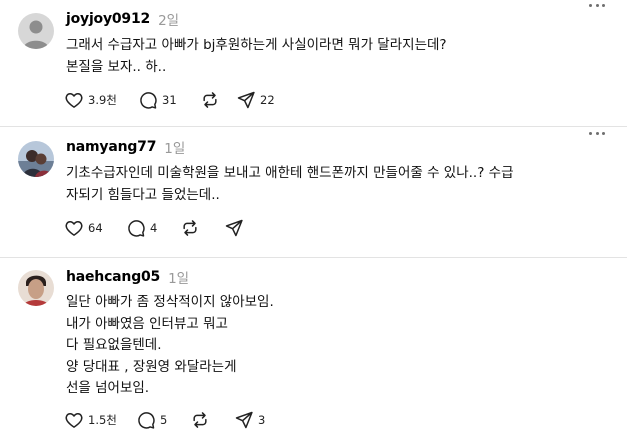 The height and width of the screenshot is (437, 627). I want to click on reply-button: 4, so click(153, 228).